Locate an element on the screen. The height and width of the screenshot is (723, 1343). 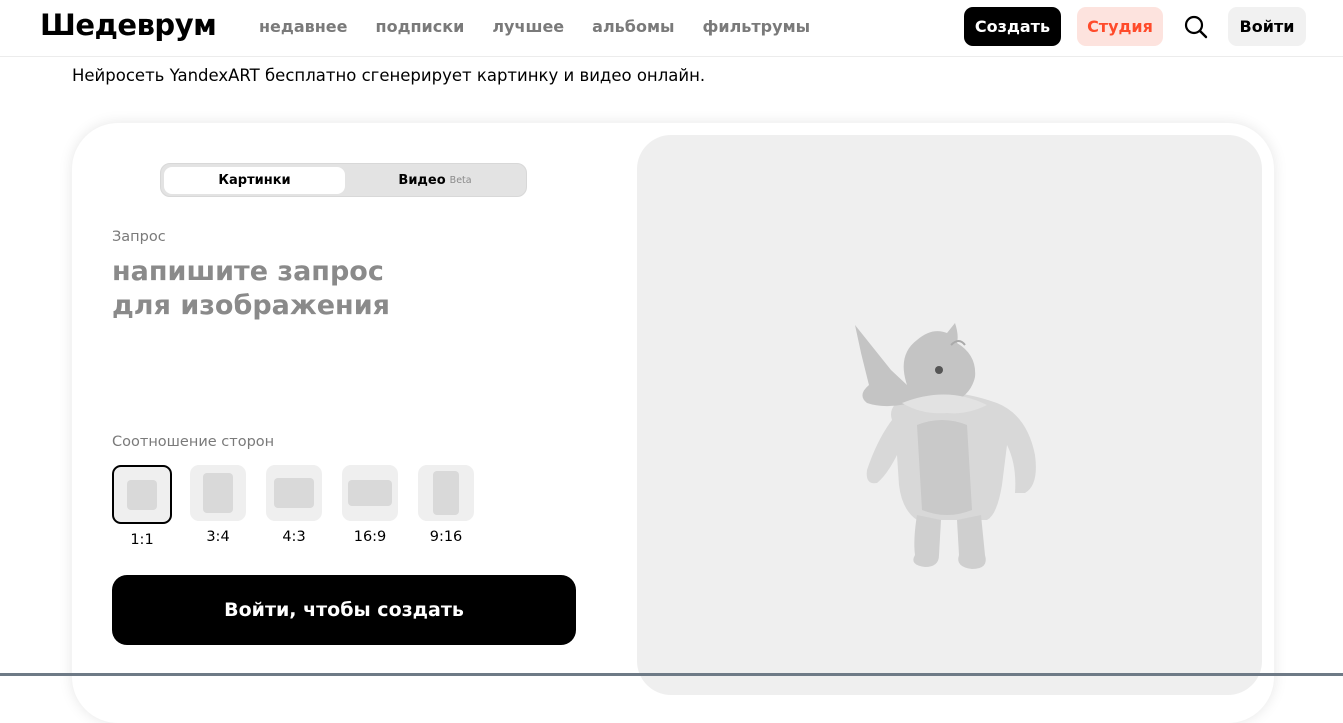
login-to-create-button: Войти, чтобы создать is located at coordinates (344, 610).